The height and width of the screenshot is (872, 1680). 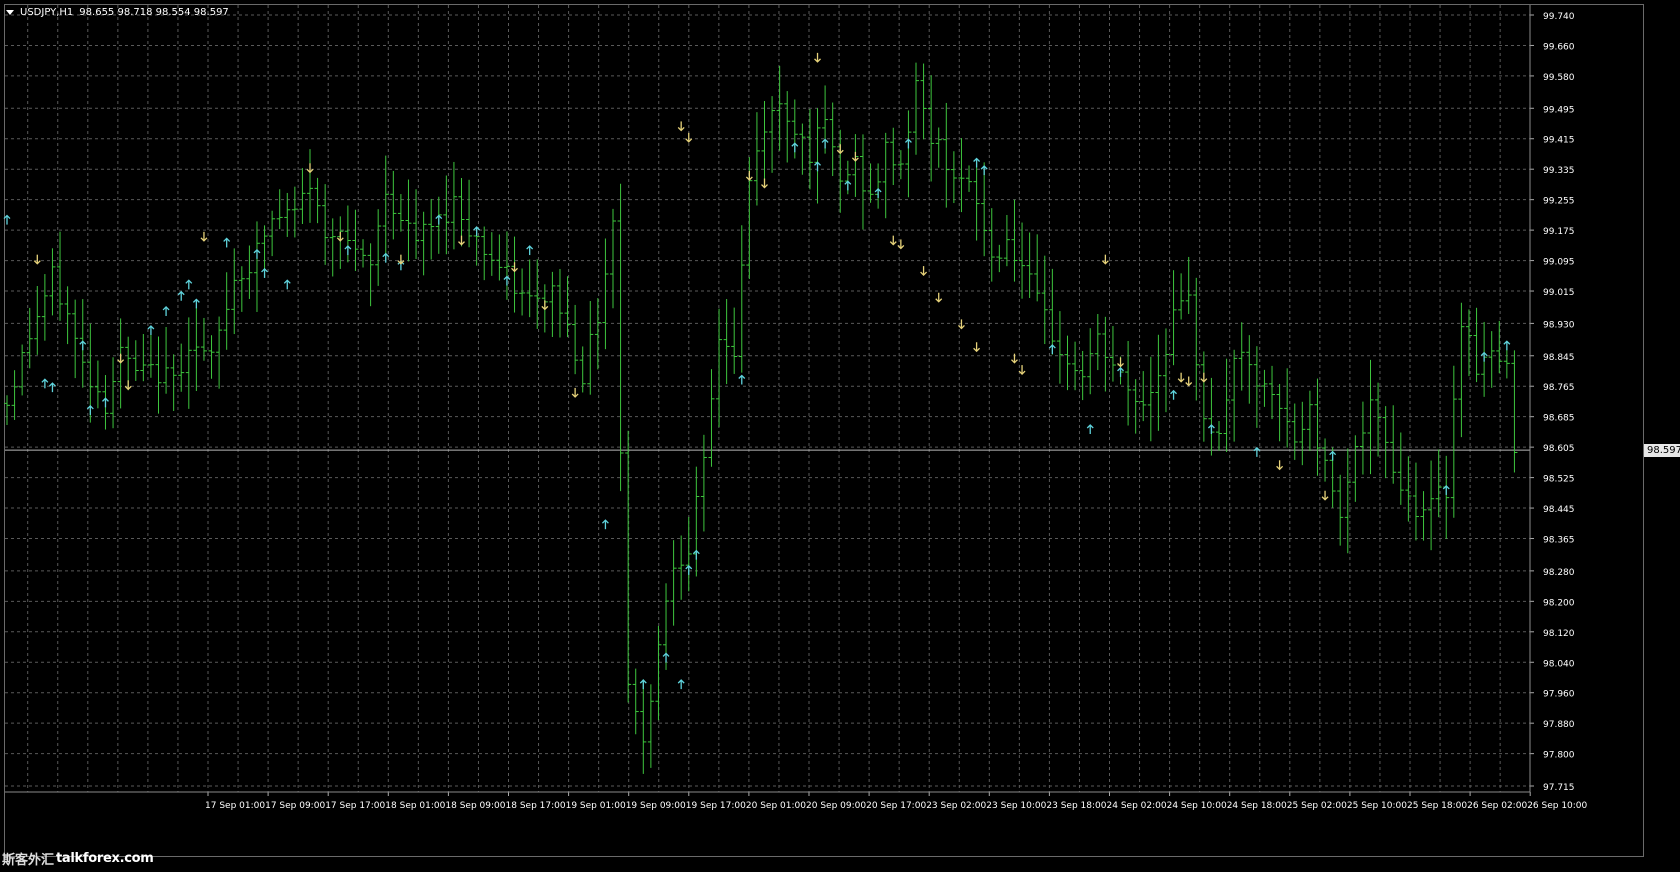 I want to click on chevron-down-icon, so click(x=10, y=12).